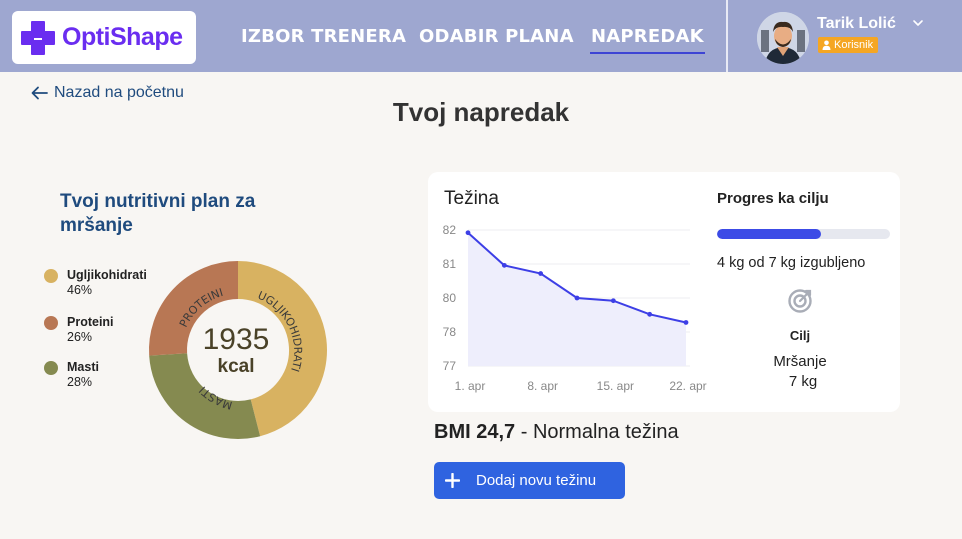 The width and height of the screenshot is (962, 539). Describe the element at coordinates (90, 322) in the screenshot. I see `legend-name: Proteini` at that location.